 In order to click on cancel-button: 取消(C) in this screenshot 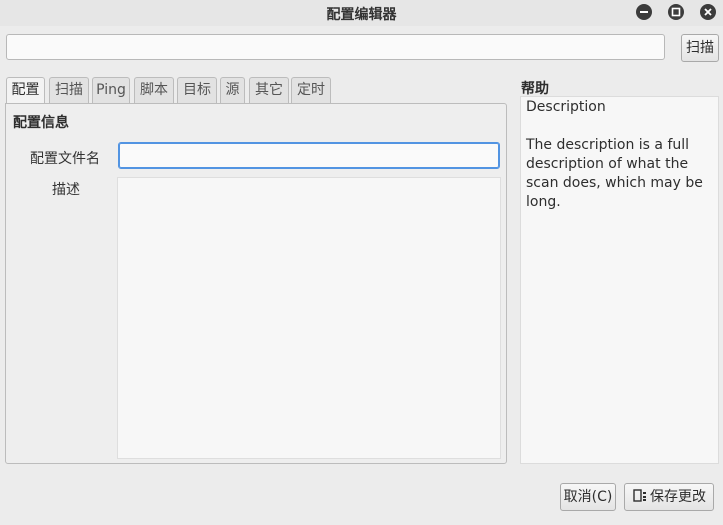, I will do `click(588, 497)`.